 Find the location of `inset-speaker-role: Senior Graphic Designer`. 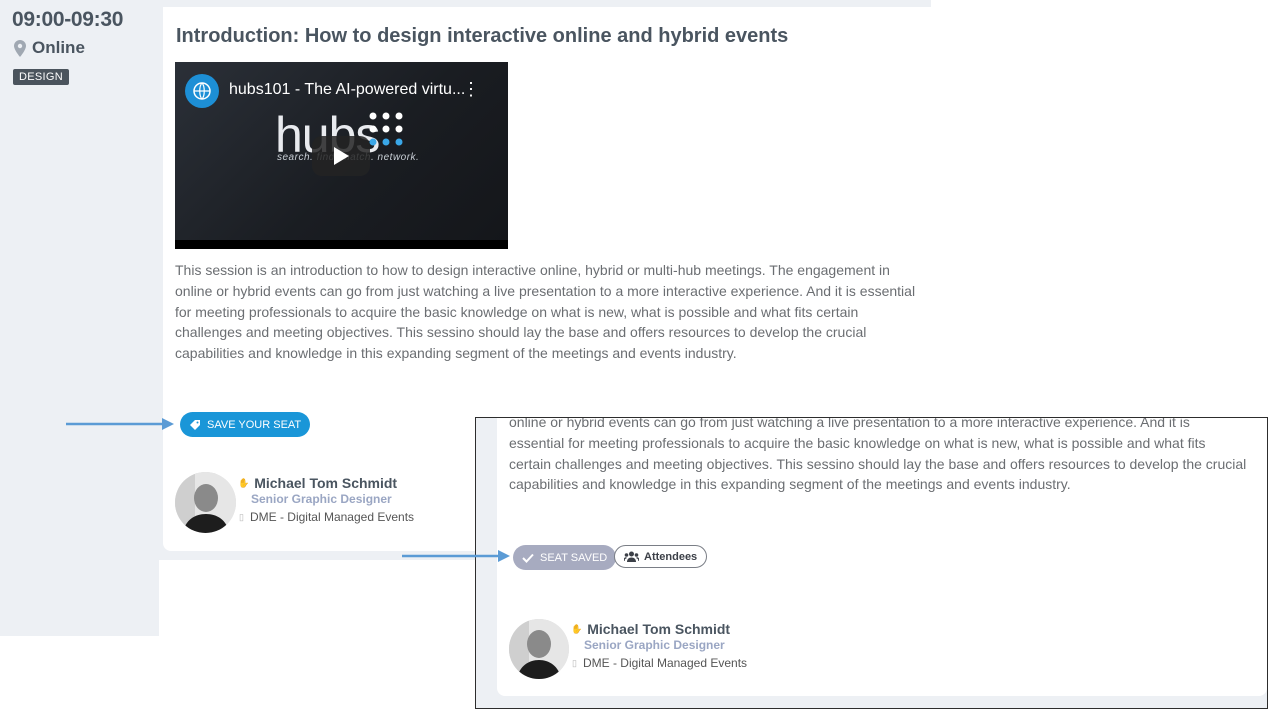

inset-speaker-role: Senior Graphic Designer is located at coordinates (654, 645).